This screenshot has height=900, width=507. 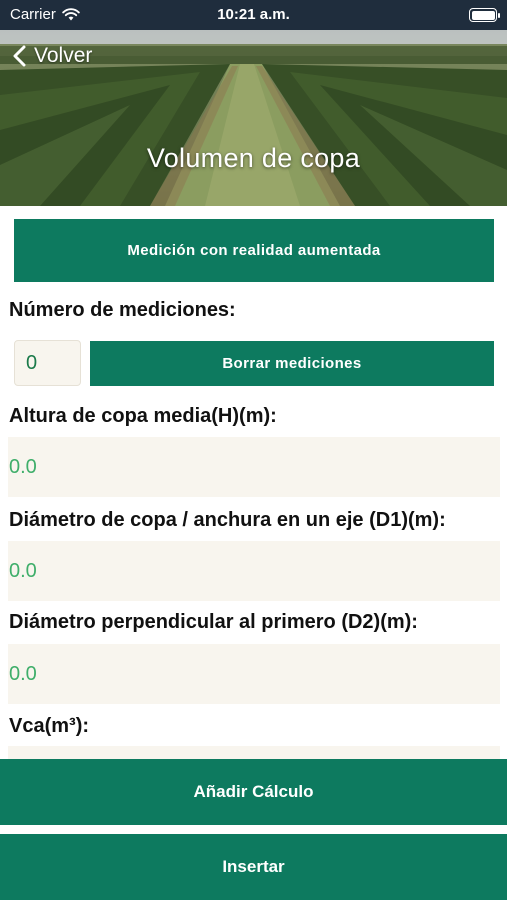 I want to click on clear-measurements-button: Borrar mediciones, so click(x=292, y=363).